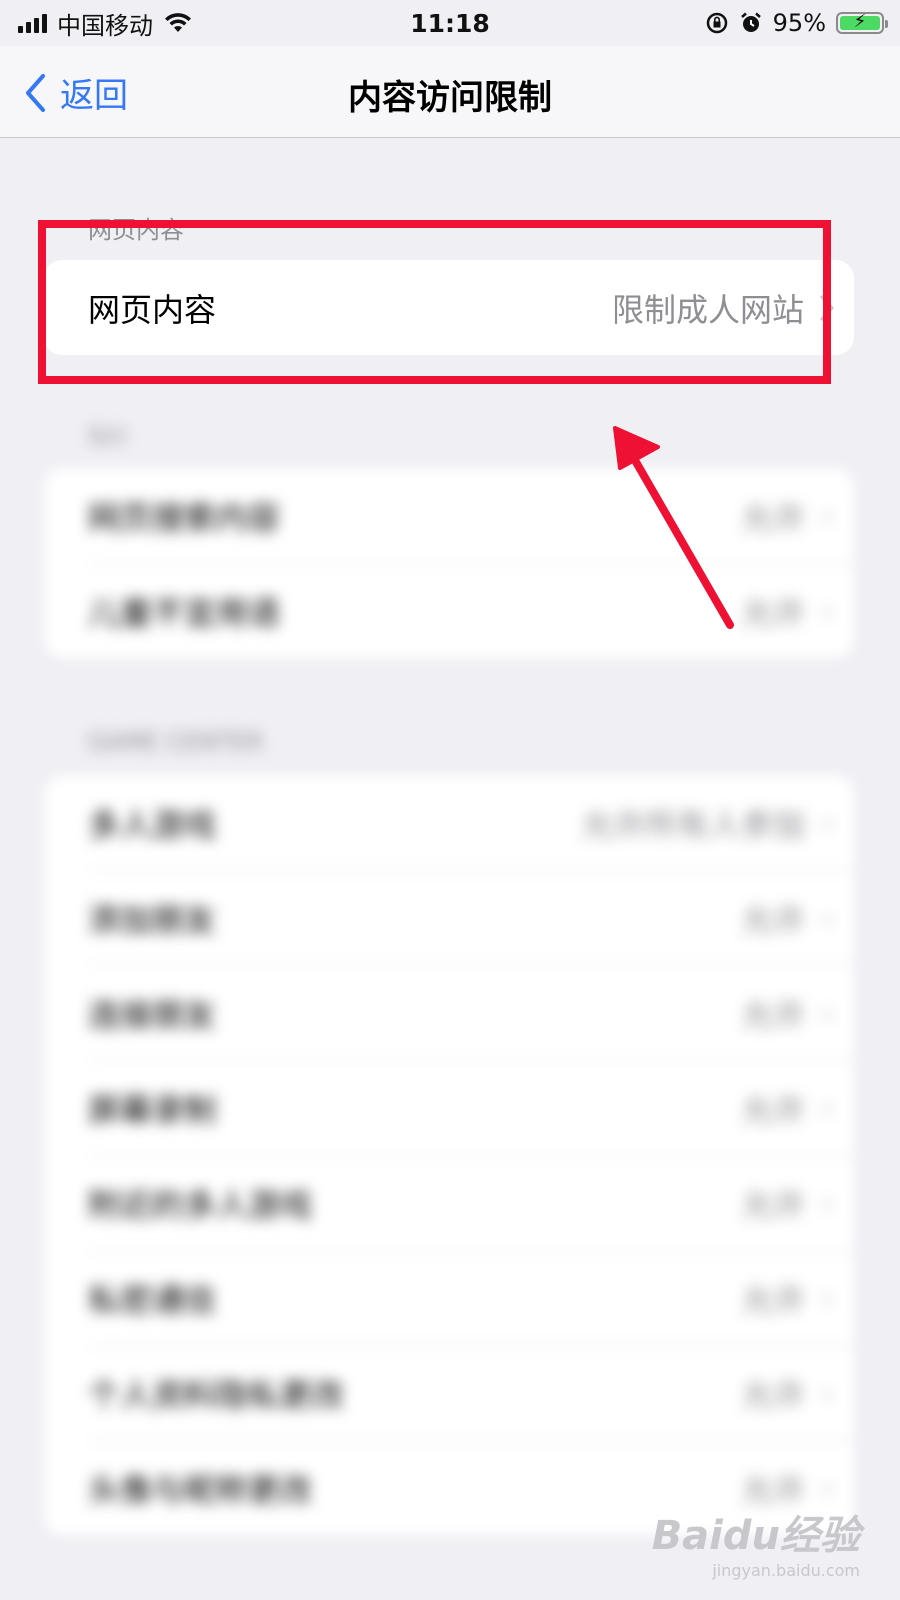 The image size is (900, 1600). What do you see at coordinates (107, 436) in the screenshot?
I see `section-header-siri: Siri` at bounding box center [107, 436].